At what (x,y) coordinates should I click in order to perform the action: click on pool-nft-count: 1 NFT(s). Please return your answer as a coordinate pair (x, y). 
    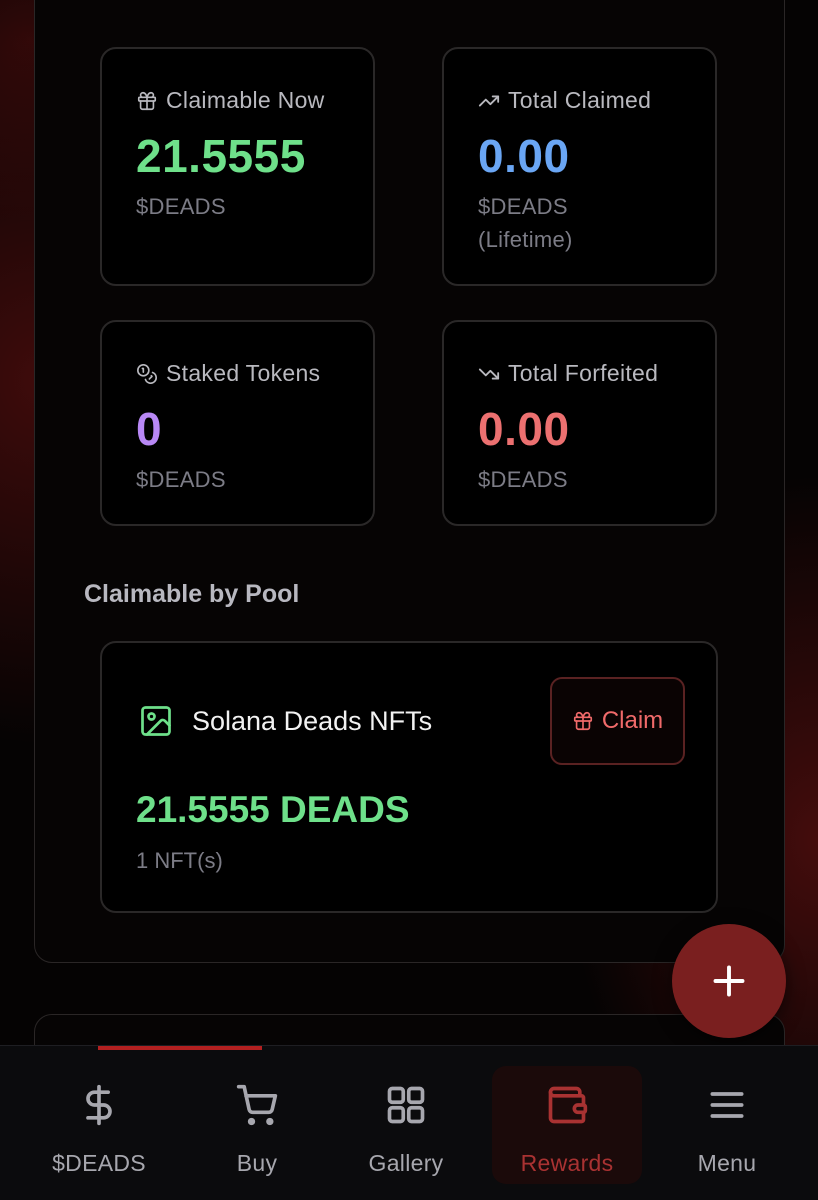
    Looking at the image, I should click on (179, 860).